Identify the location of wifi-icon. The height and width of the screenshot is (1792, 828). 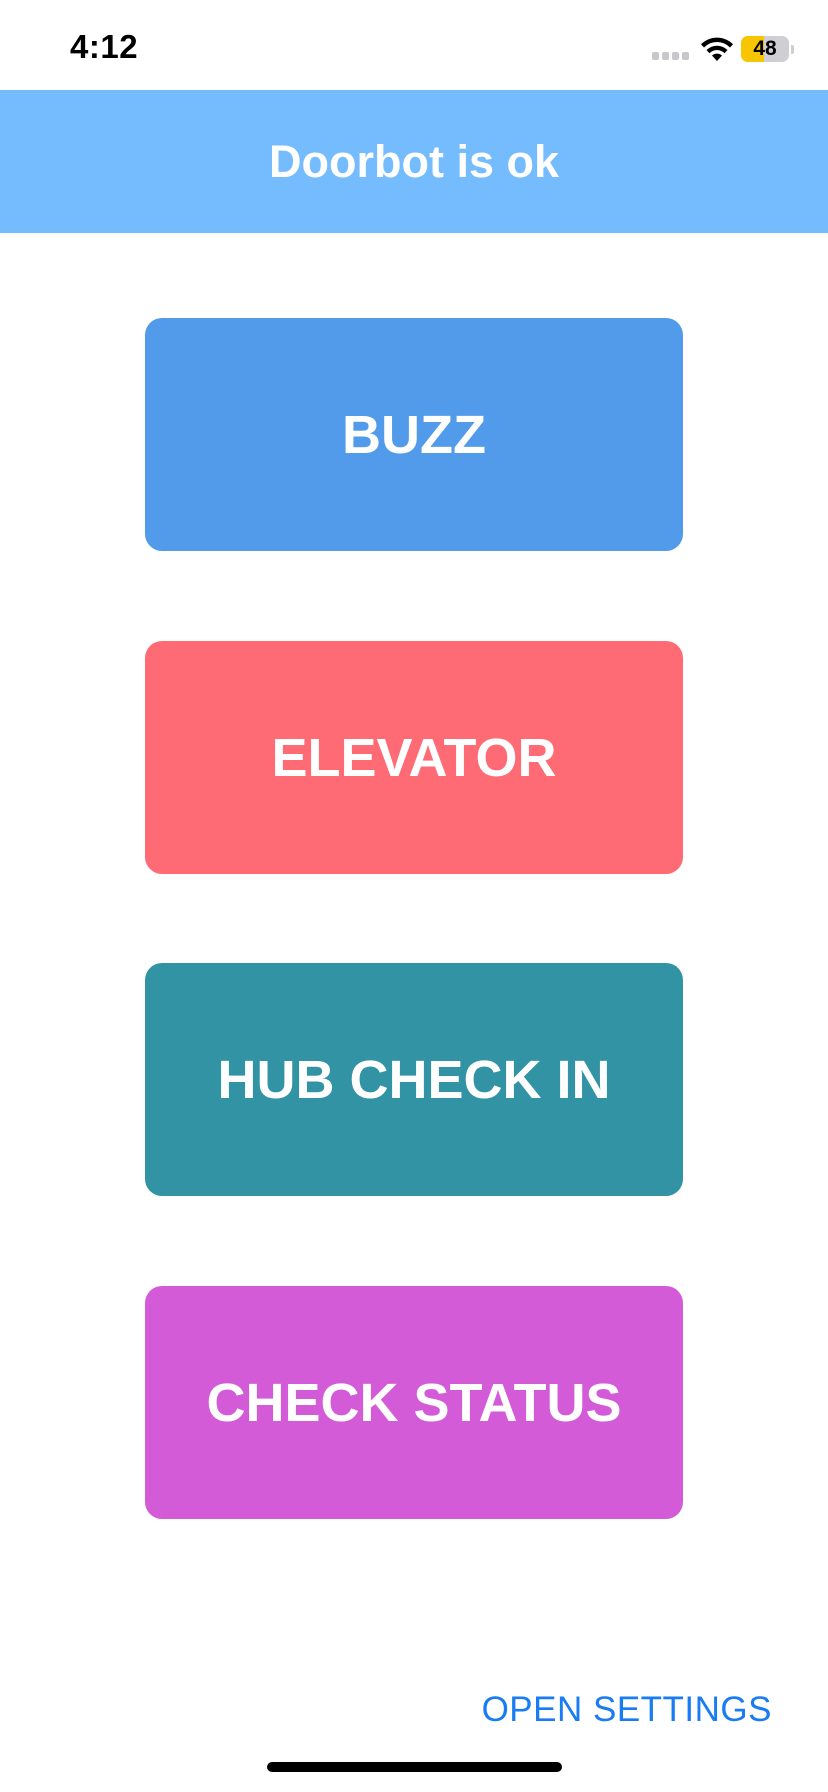
(717, 49).